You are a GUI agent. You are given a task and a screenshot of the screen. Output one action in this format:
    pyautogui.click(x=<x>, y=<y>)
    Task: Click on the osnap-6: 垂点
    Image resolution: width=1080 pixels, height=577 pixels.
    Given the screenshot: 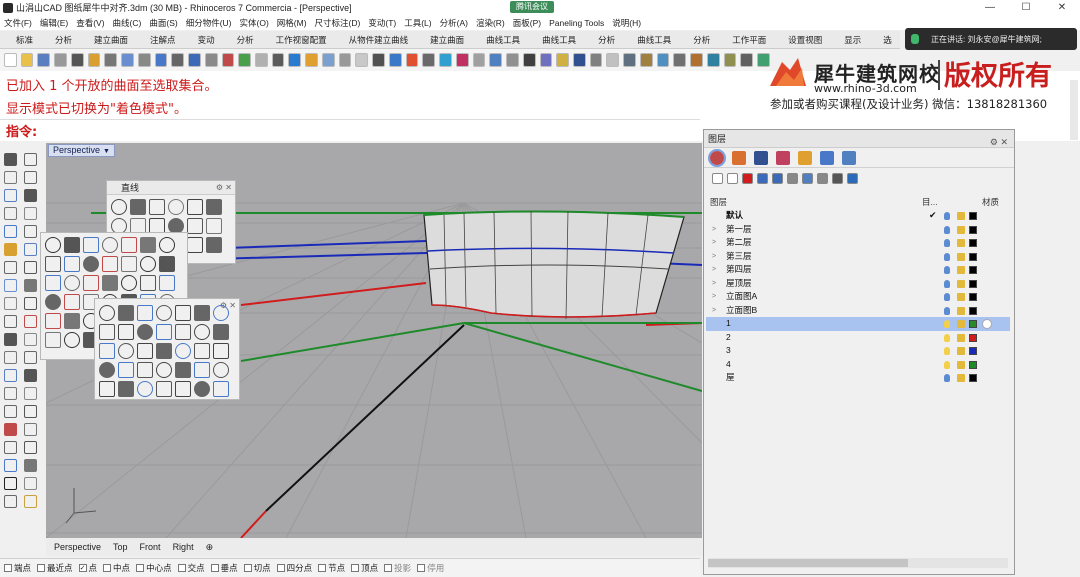 What is the action you would take?
    pyautogui.click(x=224, y=568)
    